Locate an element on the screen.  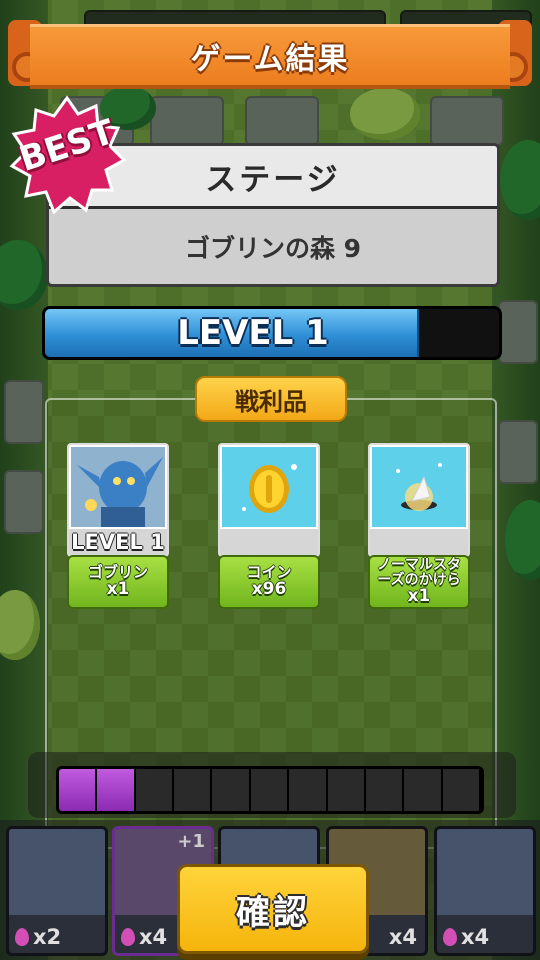
loot-item-tag: コイン x96 is located at coordinates (269, 582).